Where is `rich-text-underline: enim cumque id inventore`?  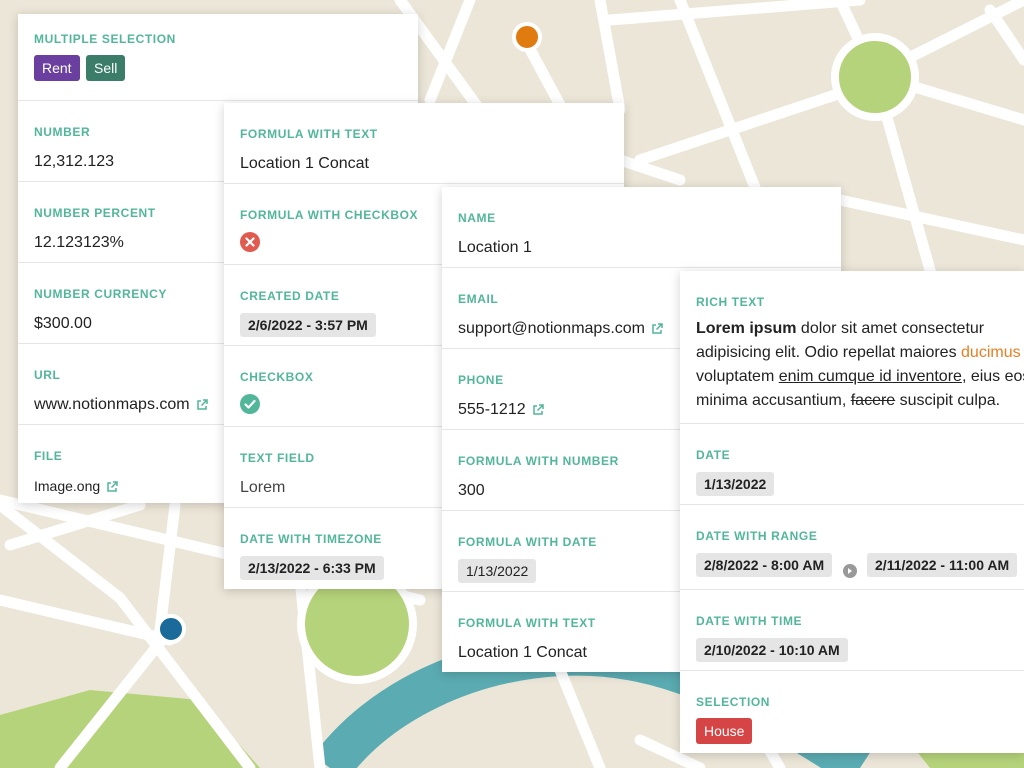
rich-text-underline: enim cumque id inventore is located at coordinates (870, 376).